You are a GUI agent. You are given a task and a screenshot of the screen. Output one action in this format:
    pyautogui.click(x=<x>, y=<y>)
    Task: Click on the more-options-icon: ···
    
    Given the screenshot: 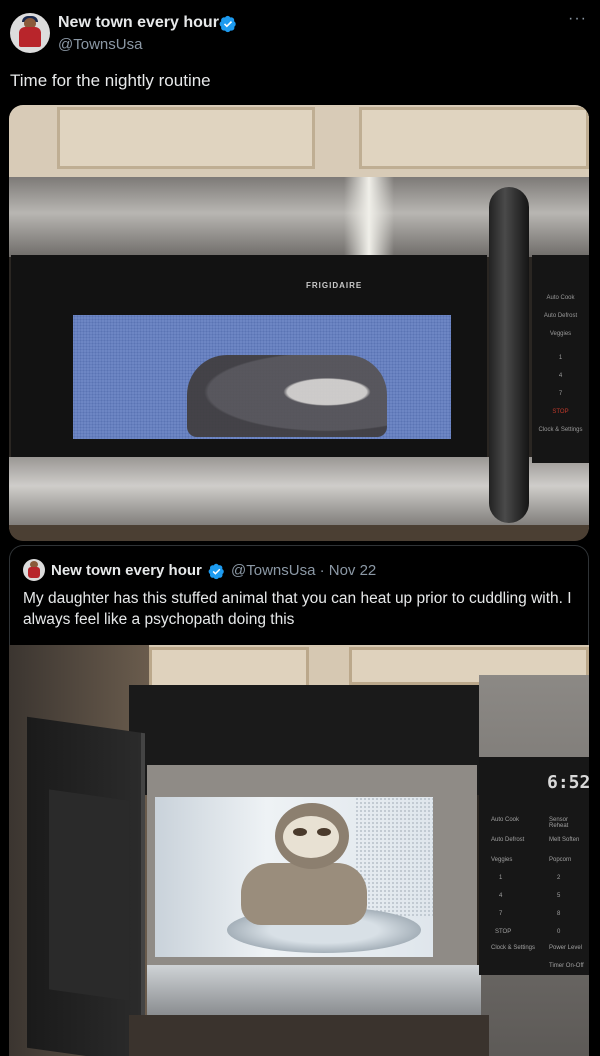 What is the action you would take?
    pyautogui.click(x=577, y=19)
    